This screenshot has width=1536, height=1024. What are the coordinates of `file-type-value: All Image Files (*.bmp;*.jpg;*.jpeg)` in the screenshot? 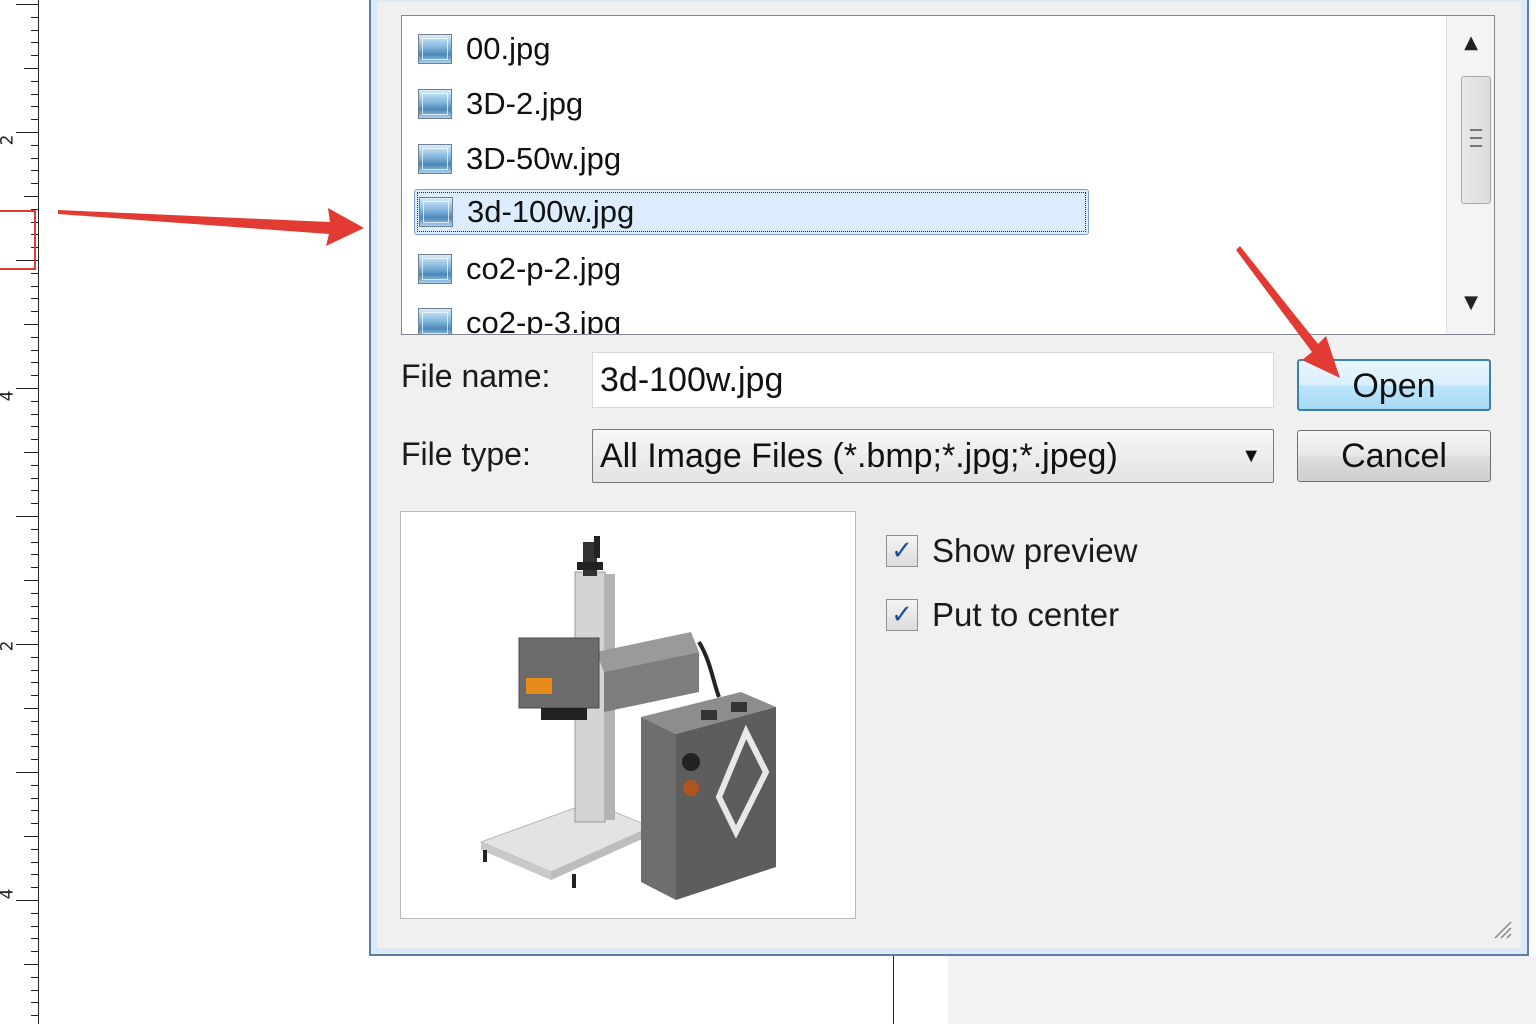 It's located at (859, 456).